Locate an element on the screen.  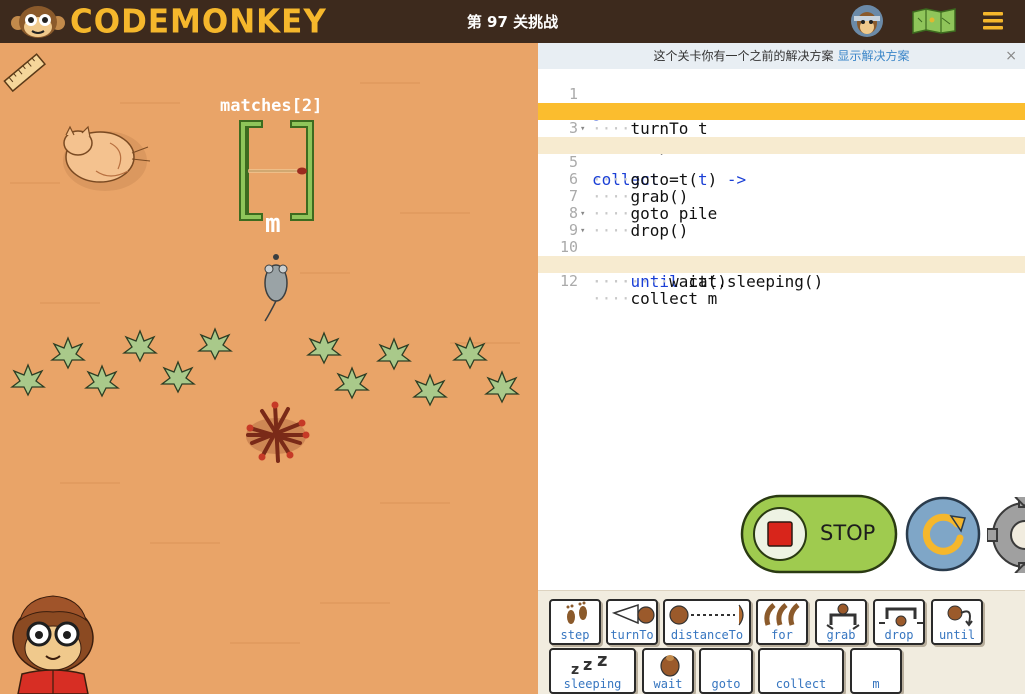
code-line: 12 ····collect m is located at coordinates (781, 281).